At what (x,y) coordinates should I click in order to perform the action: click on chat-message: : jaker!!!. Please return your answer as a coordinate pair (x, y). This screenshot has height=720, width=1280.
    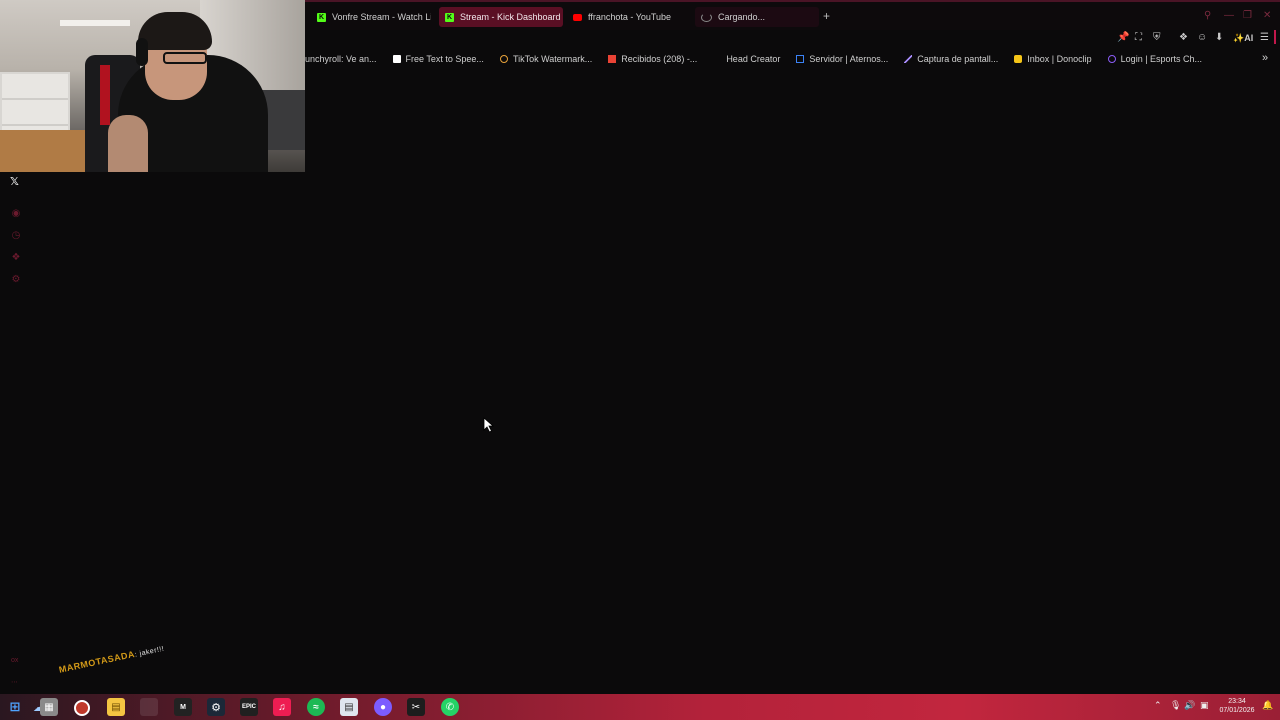
    Looking at the image, I should click on (149, 652).